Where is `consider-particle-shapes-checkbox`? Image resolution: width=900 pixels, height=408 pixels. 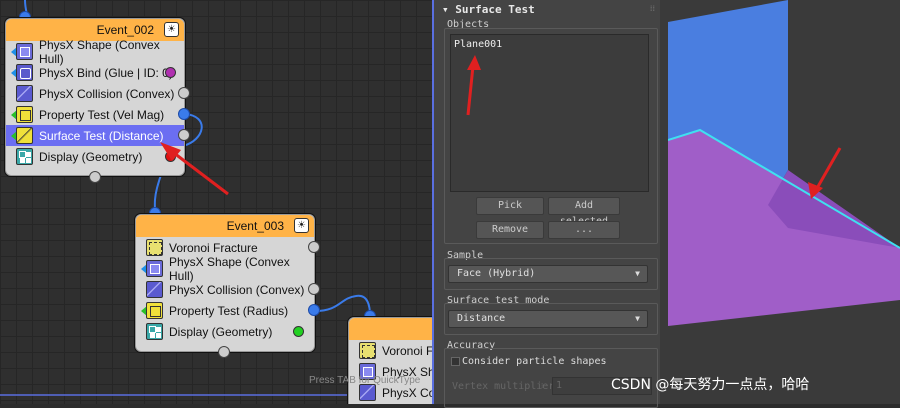
consider-particle-shapes-checkbox is located at coordinates (455, 361).